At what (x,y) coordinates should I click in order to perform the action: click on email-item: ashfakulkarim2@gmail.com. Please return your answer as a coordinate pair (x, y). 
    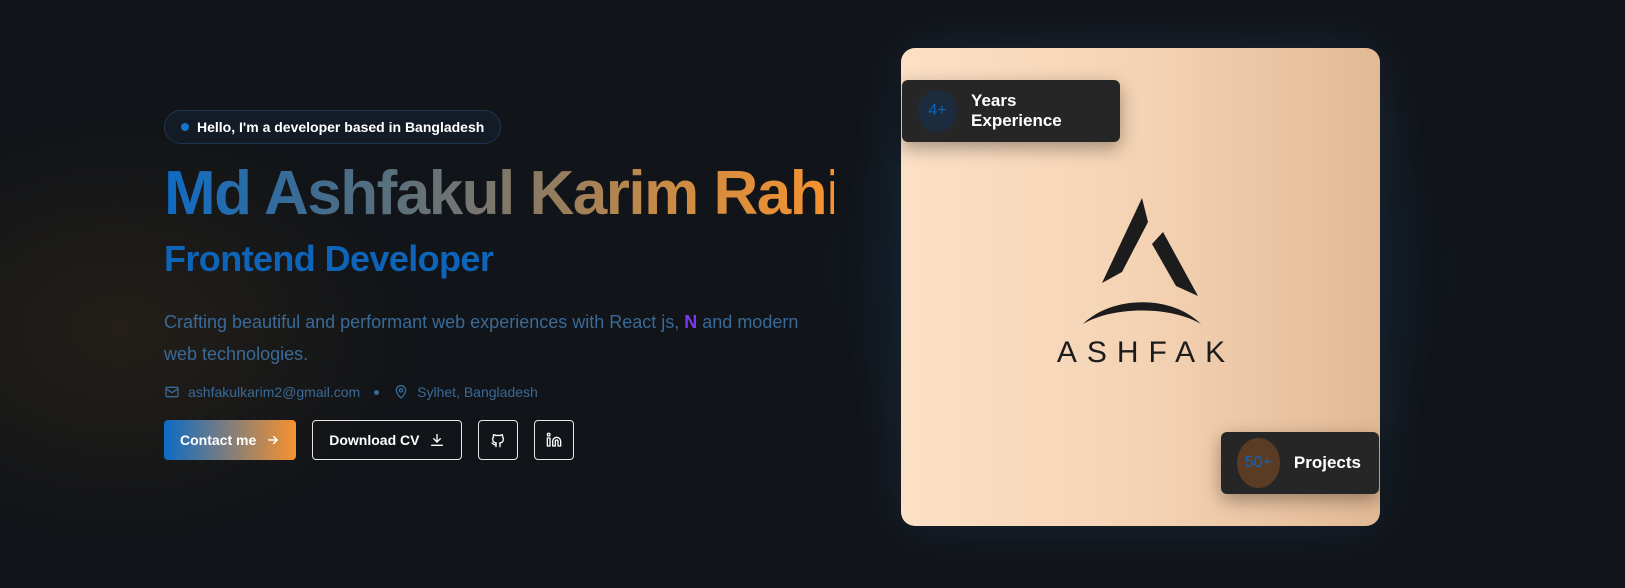
    Looking at the image, I should click on (262, 392).